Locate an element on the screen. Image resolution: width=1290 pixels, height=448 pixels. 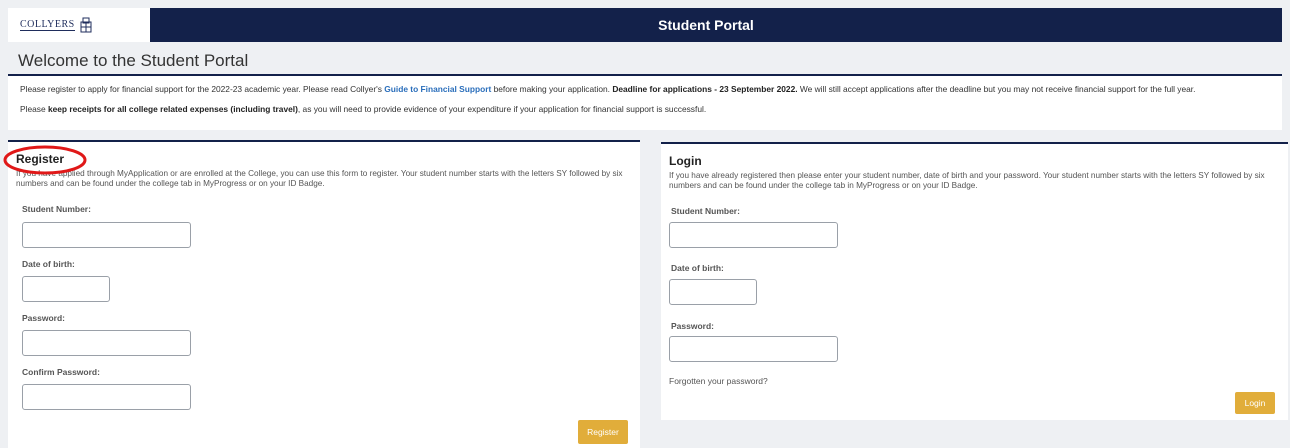
login-title: Login is located at coordinates (685, 161).